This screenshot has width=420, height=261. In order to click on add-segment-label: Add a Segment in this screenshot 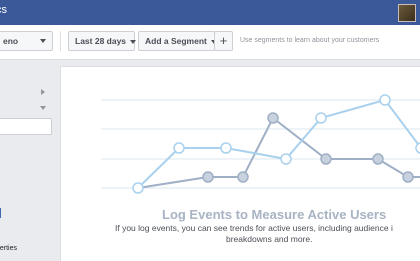, I will do `click(176, 41)`.